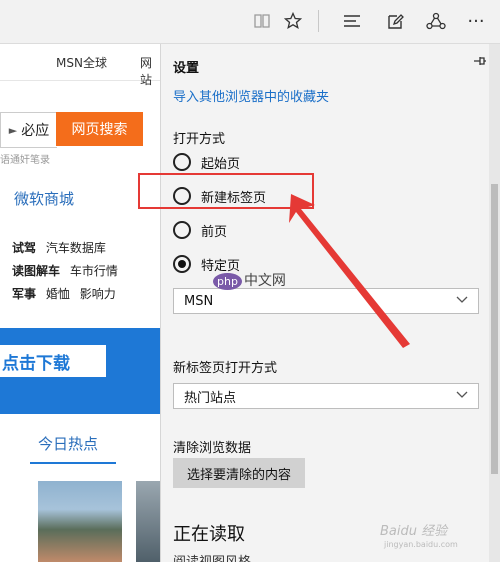 This screenshot has width=500, height=562. I want to click on pin-icon, so click(480, 63).